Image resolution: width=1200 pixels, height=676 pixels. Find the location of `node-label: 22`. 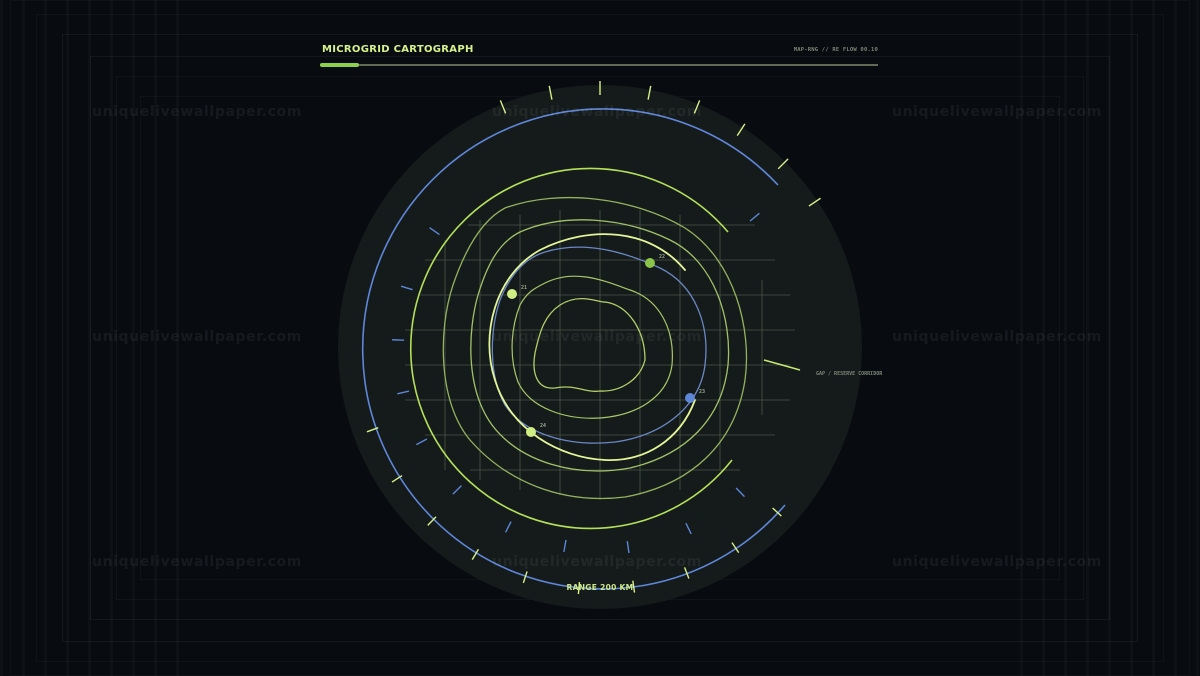

node-label: 22 is located at coordinates (662, 257).